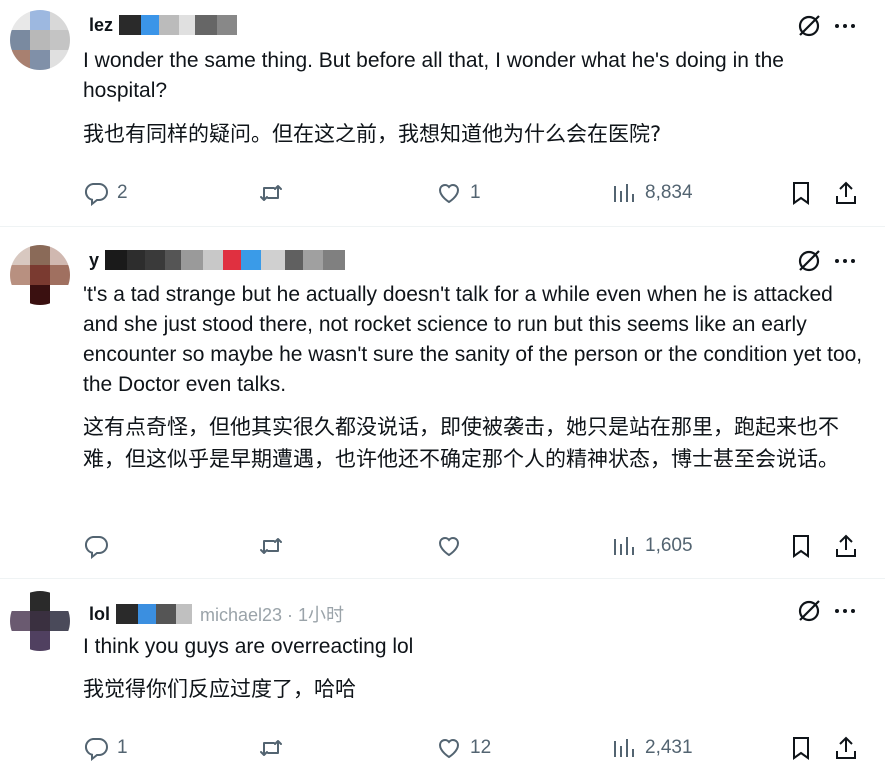  I want to click on tweet-header: lol michael23 · 1小时, so click(215, 614).